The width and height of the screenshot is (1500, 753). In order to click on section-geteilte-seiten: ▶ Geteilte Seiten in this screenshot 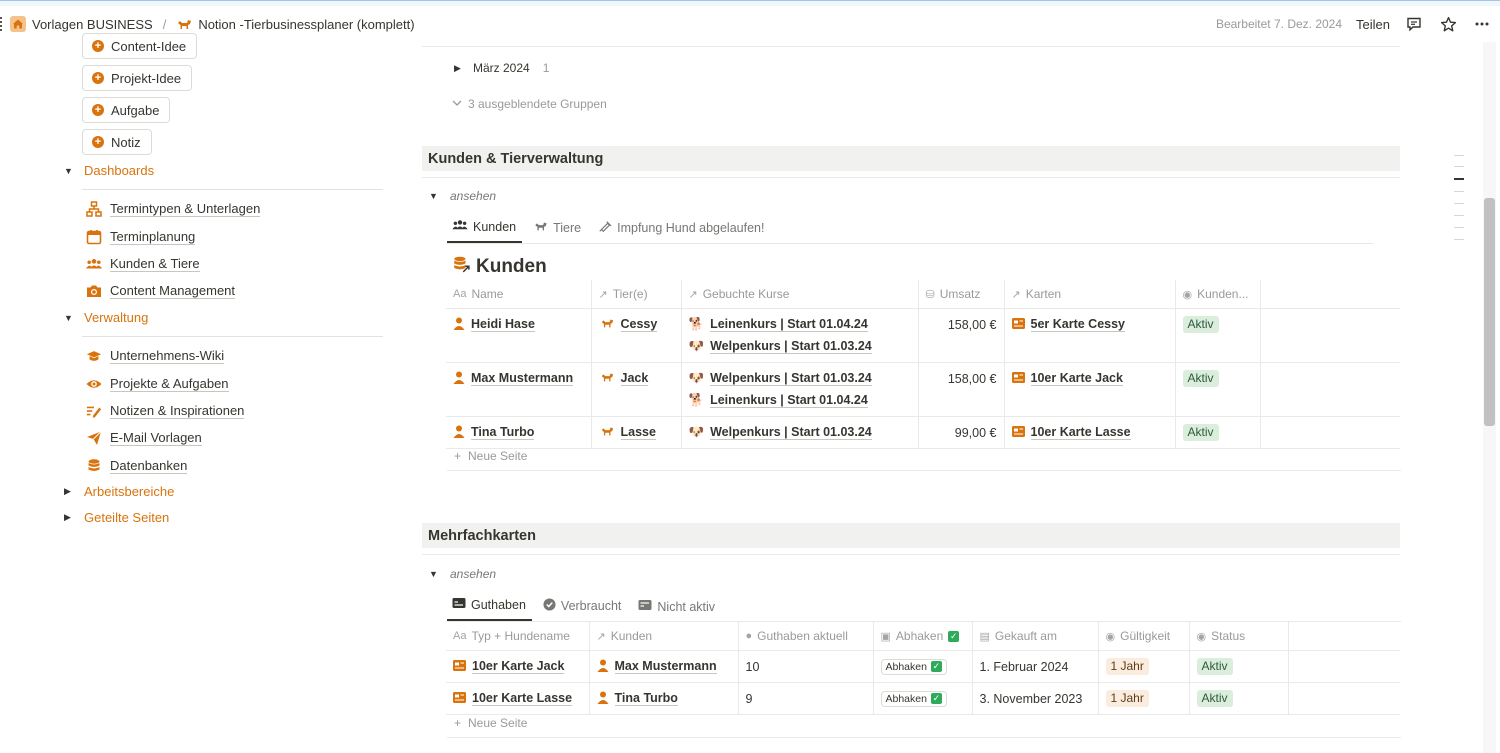, I will do `click(116, 517)`.